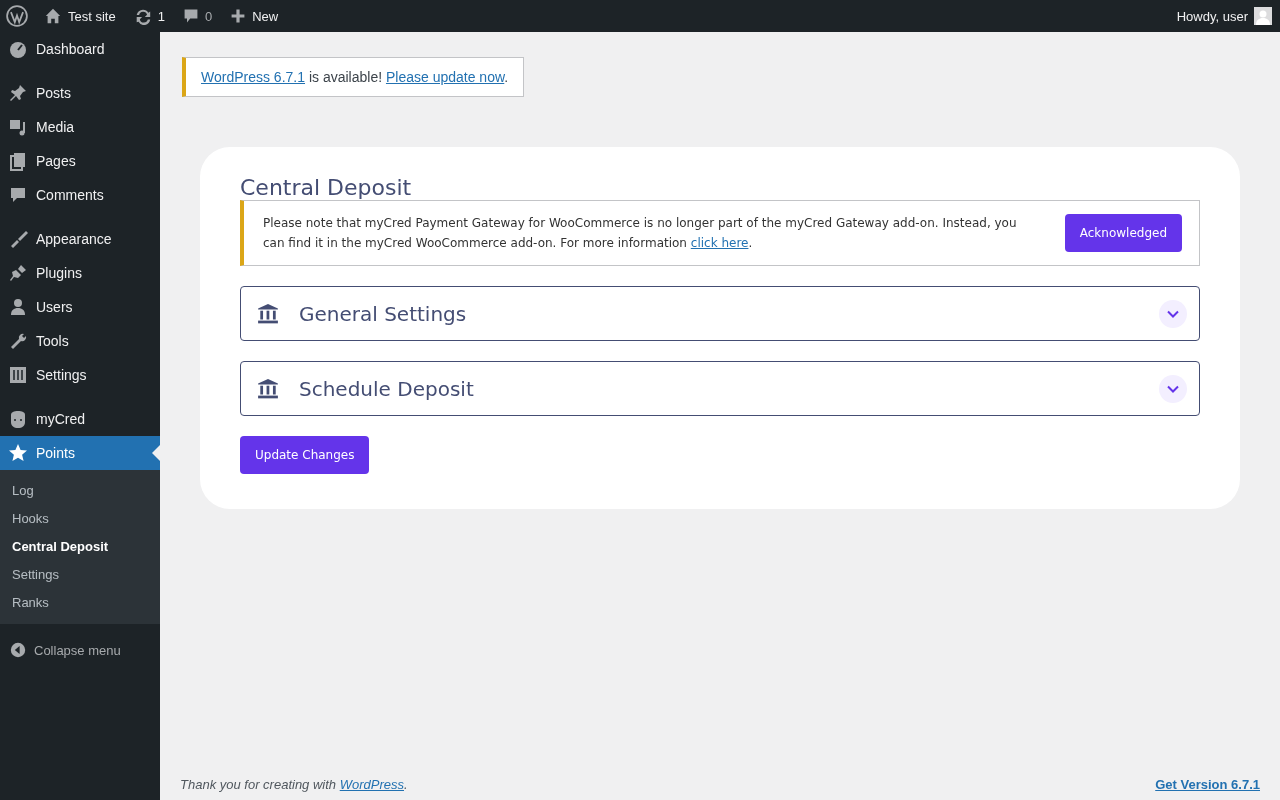 This screenshot has height=800, width=1280. Describe the element at coordinates (80, 127) in the screenshot. I see `menu-item: Media` at that location.